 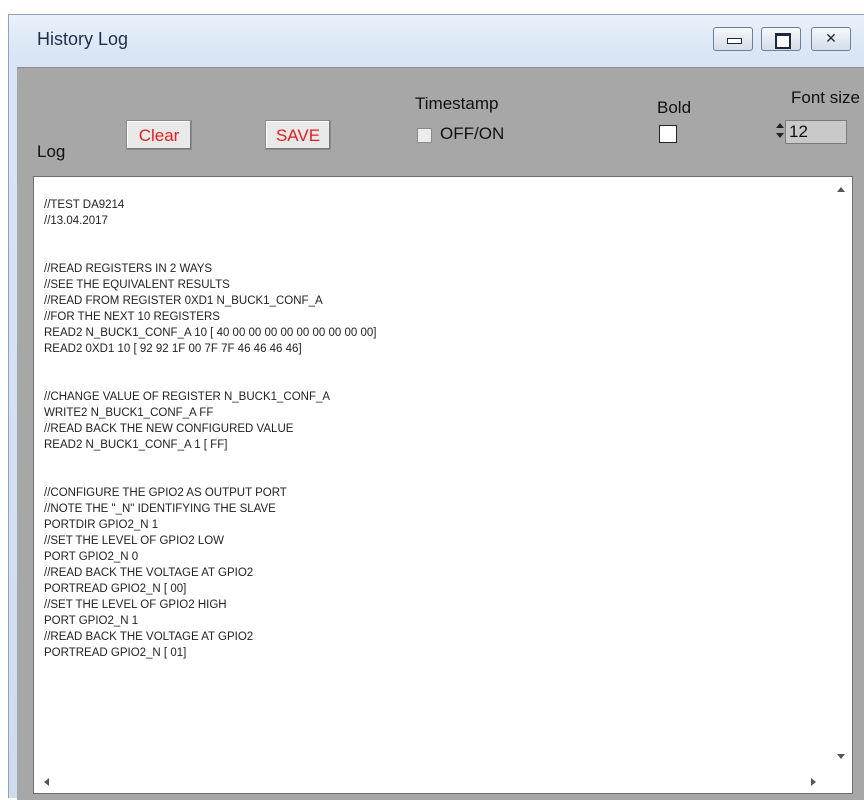 I want to click on close-icon: ✕, so click(x=831, y=39).